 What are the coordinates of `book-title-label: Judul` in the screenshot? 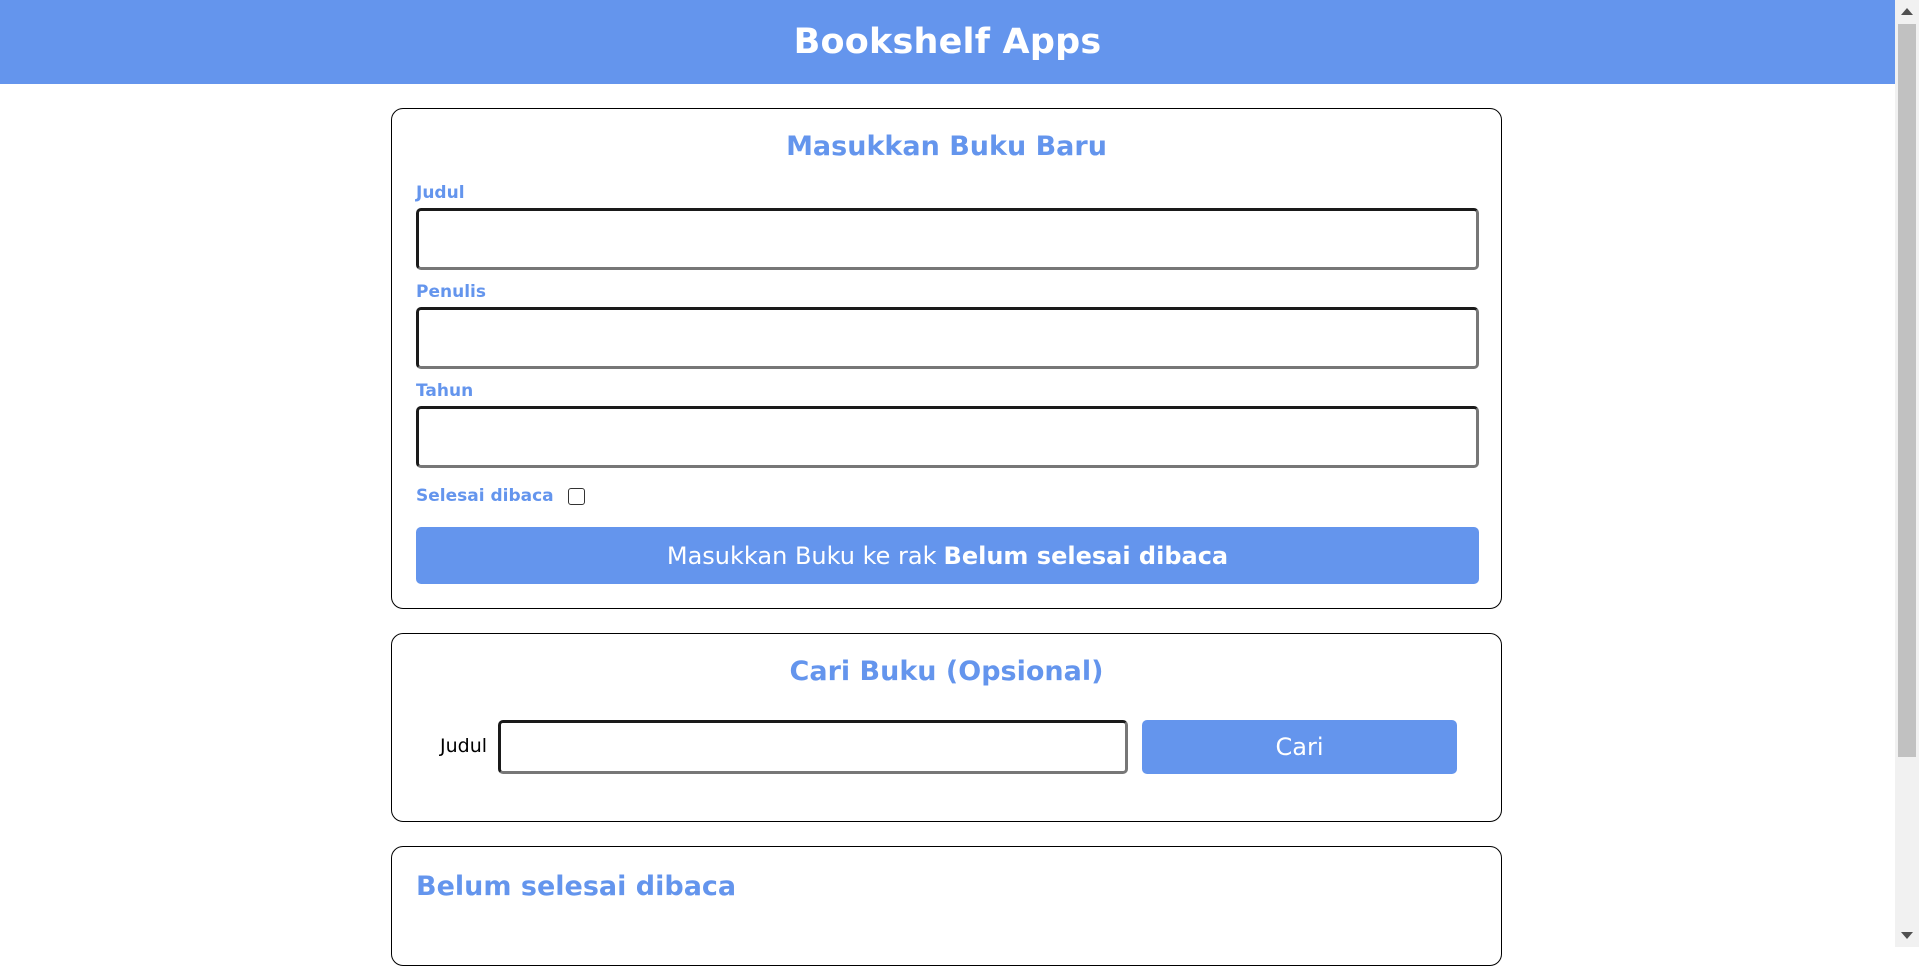 It's located at (440, 193).